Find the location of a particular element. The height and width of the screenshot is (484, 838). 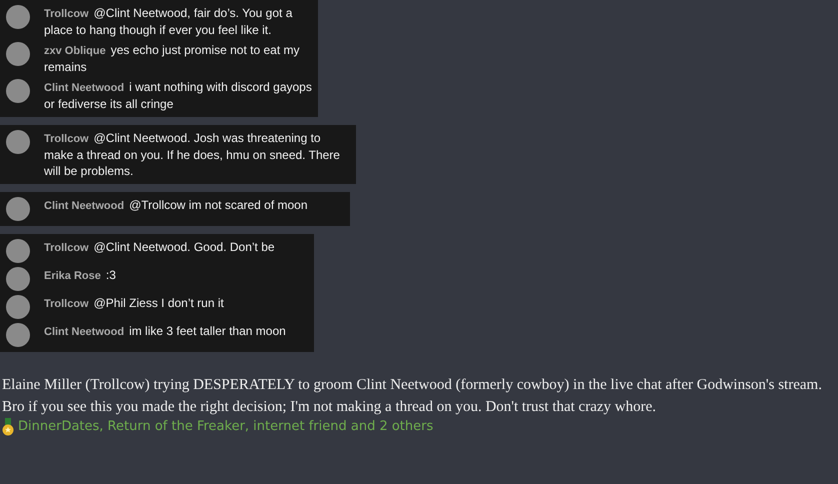

post-text: Elaine Miller (Trollcow) trying DESPERATELY to groom Clint Neetwood (formerly cowboy) in the live chat after Godwinson's stream. is located at coordinates (412, 385).